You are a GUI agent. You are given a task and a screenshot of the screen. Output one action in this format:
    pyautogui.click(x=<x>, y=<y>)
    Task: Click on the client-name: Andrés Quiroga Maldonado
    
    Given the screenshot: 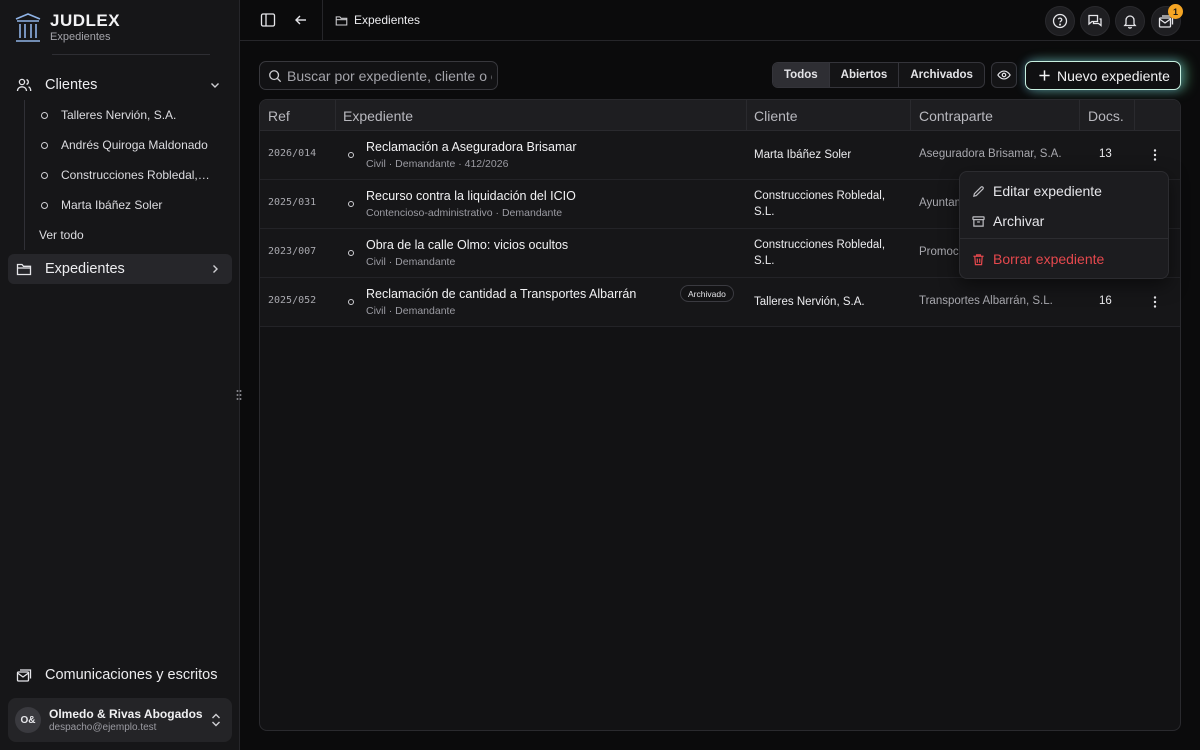 What is the action you would take?
    pyautogui.click(x=134, y=145)
    